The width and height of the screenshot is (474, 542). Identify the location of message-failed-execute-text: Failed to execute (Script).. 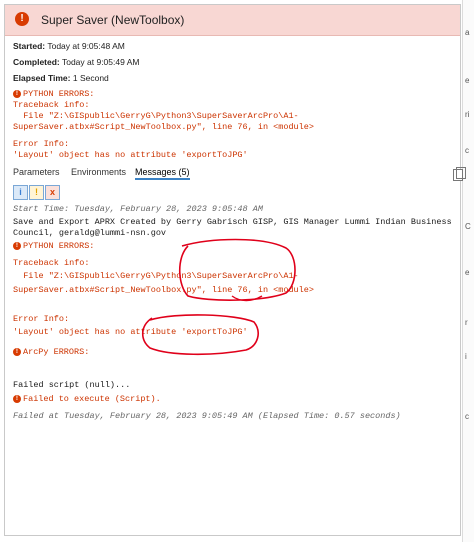
(92, 399).